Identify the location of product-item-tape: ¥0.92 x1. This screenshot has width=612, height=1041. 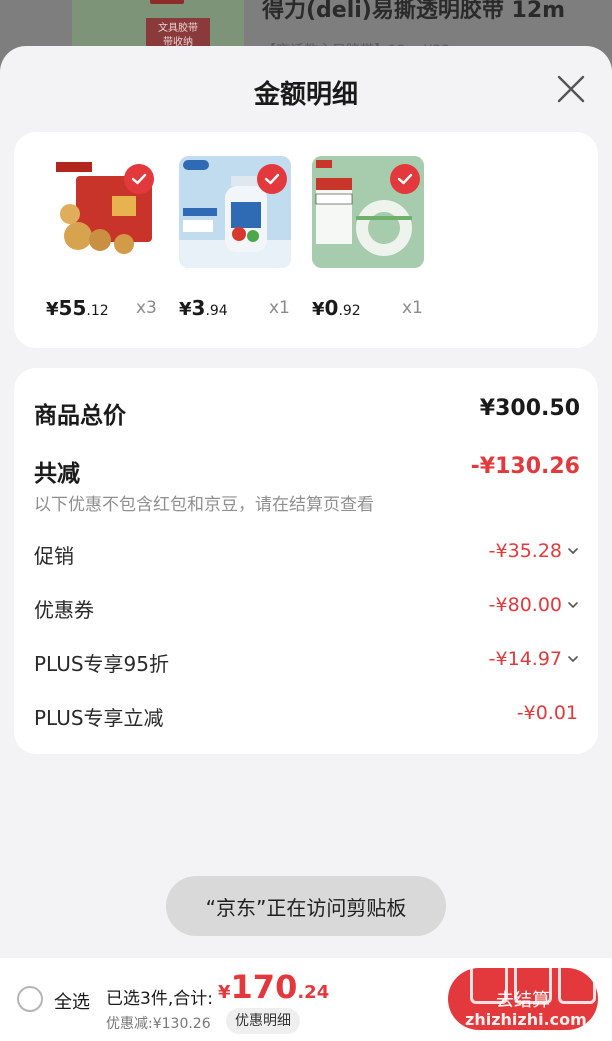
(378, 246).